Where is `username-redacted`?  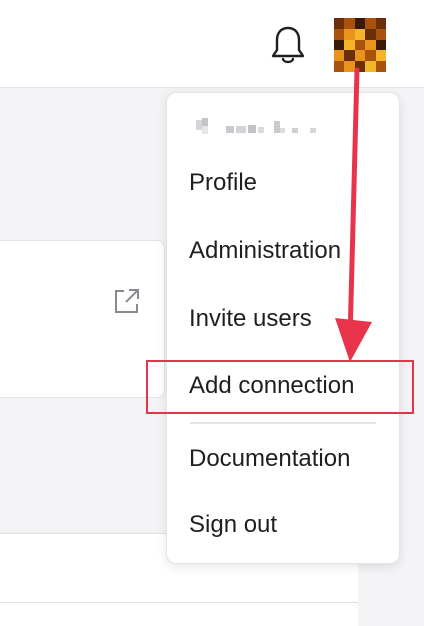 username-redacted is located at coordinates (256, 126).